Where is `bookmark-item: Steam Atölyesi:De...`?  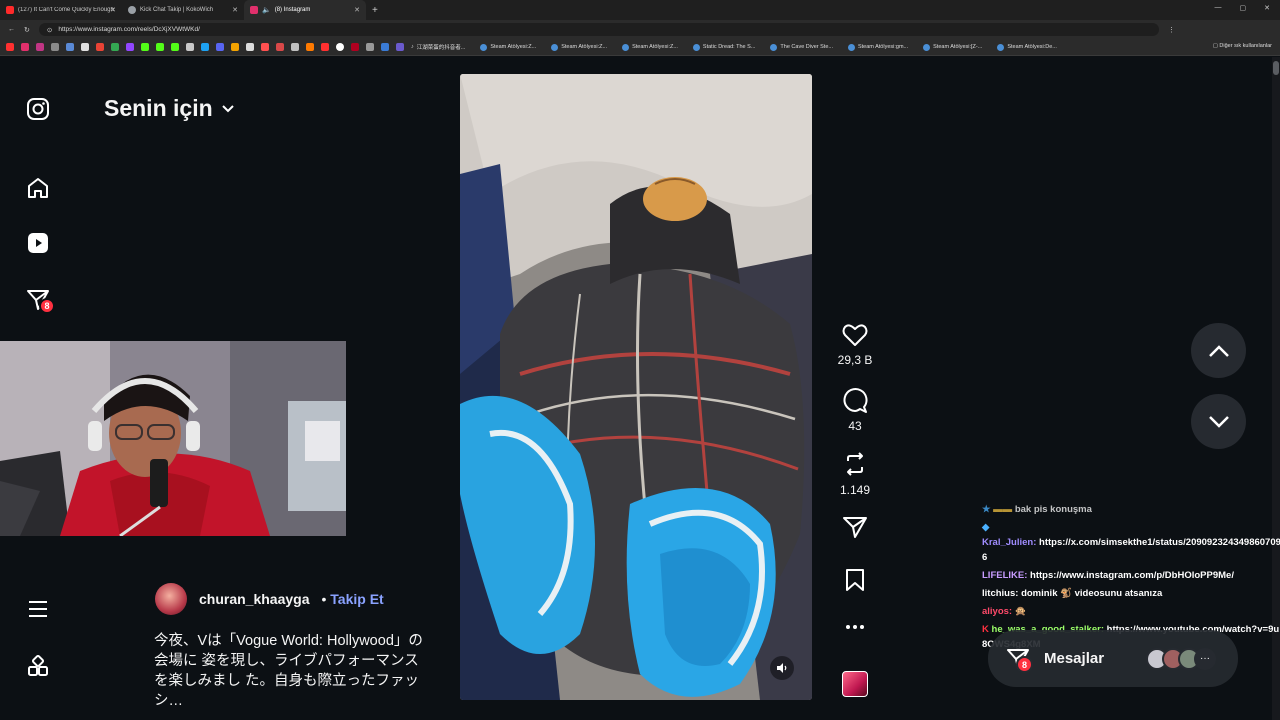
bookmark-item: Steam Atölyesi:De... is located at coordinates (1027, 47).